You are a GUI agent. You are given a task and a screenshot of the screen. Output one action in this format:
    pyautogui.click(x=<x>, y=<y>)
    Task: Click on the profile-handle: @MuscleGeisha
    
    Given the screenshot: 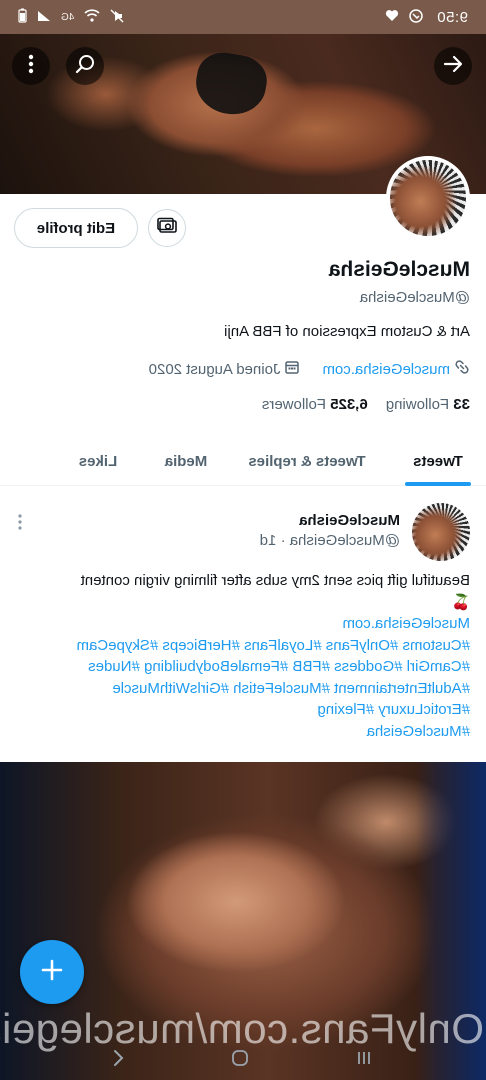 What is the action you would take?
    pyautogui.click(x=414, y=297)
    